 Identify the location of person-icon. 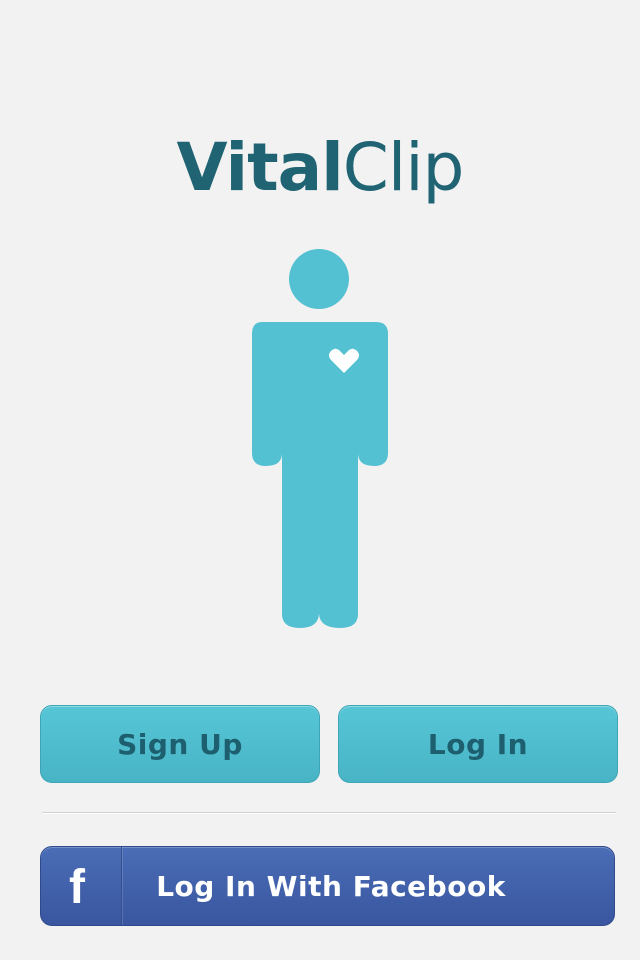
(320, 438).